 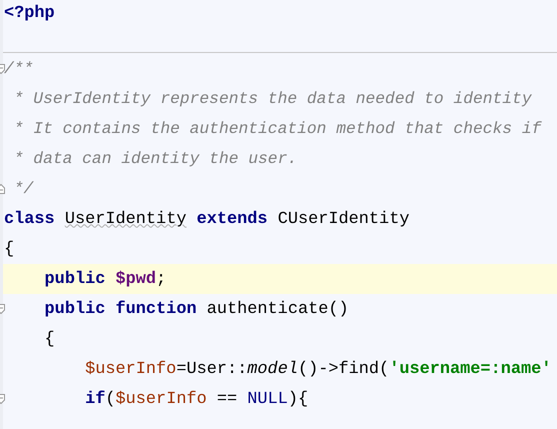 What do you see at coordinates (206, 219) in the screenshot?
I see `code-line: class UserIdentity extends CUserIdentity` at bounding box center [206, 219].